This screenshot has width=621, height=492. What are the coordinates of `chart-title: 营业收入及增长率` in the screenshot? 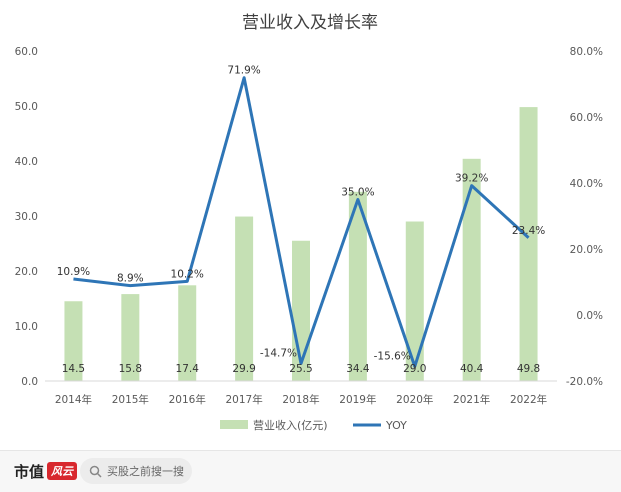 It's located at (310, 23).